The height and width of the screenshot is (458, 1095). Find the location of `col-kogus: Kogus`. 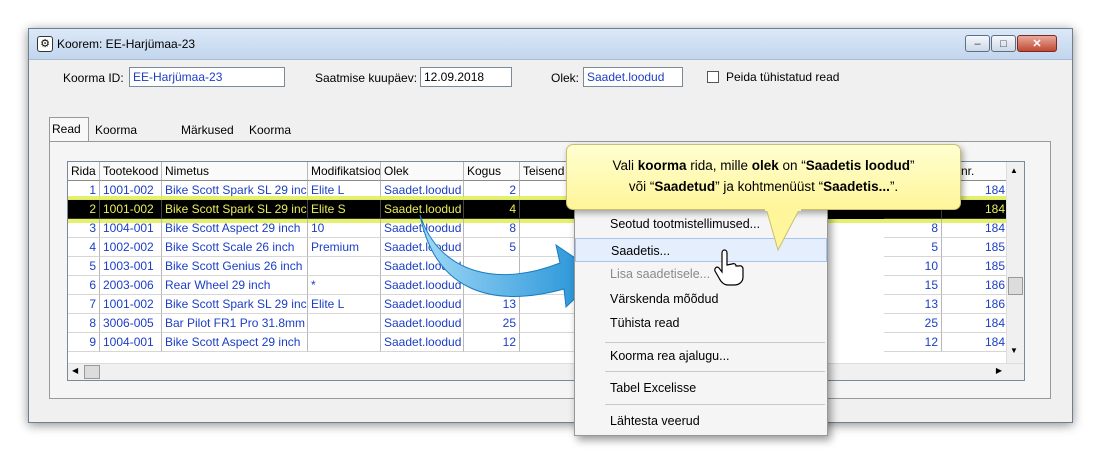

col-kogus: Kogus is located at coordinates (492, 171).